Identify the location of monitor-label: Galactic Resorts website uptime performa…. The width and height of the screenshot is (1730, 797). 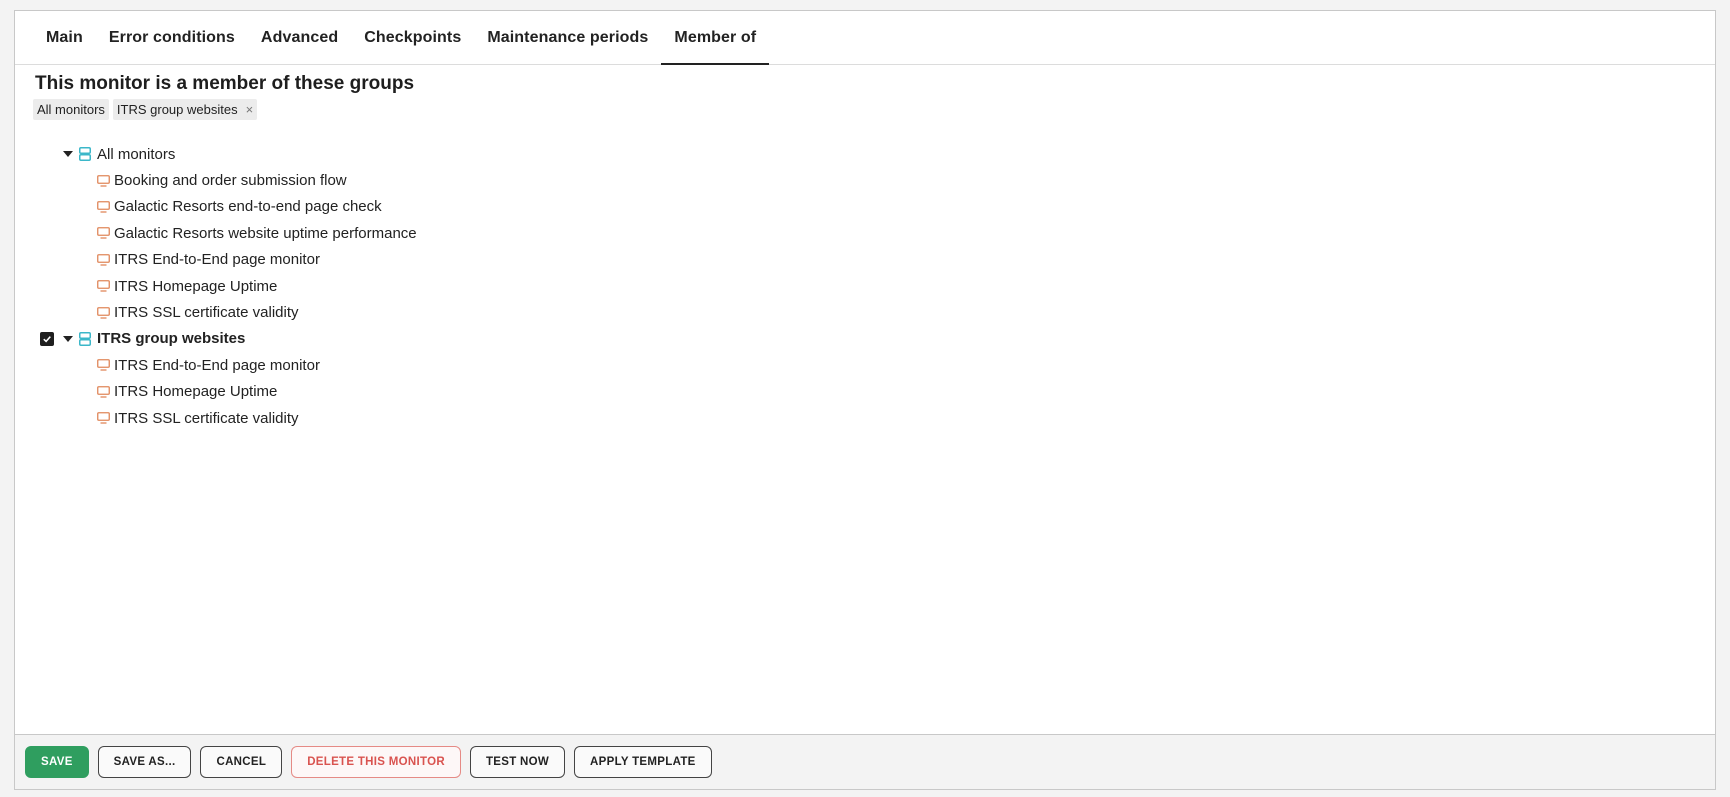
(265, 233).